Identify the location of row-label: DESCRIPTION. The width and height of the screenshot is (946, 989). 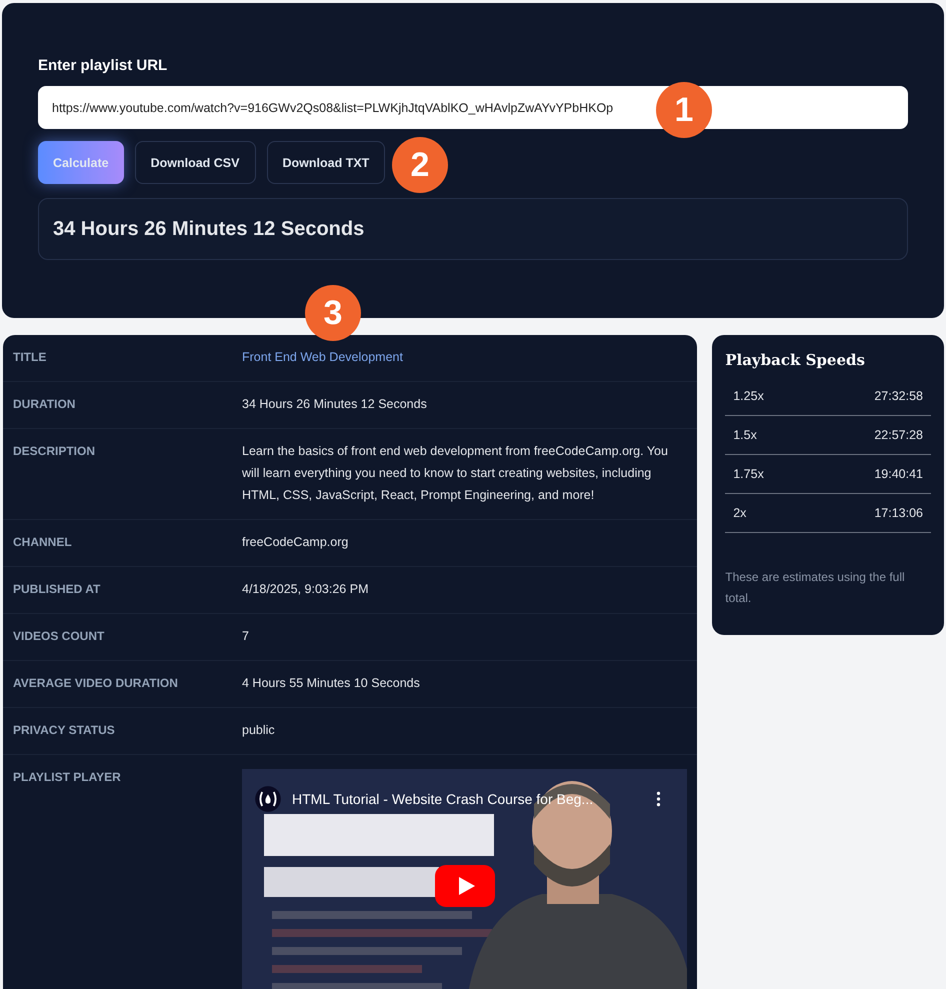
(54, 451).